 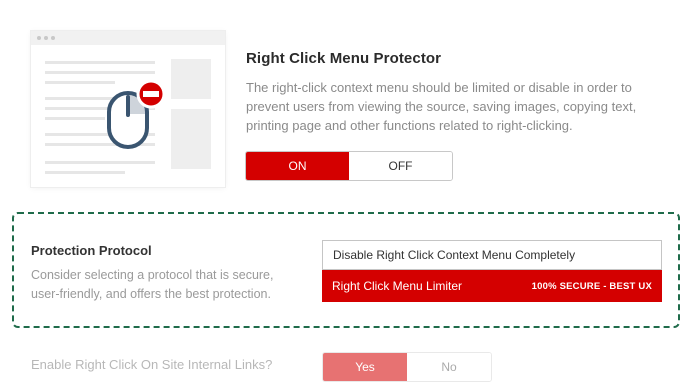 What do you see at coordinates (128, 102) in the screenshot?
I see `mouse-blocked-illustration` at bounding box center [128, 102].